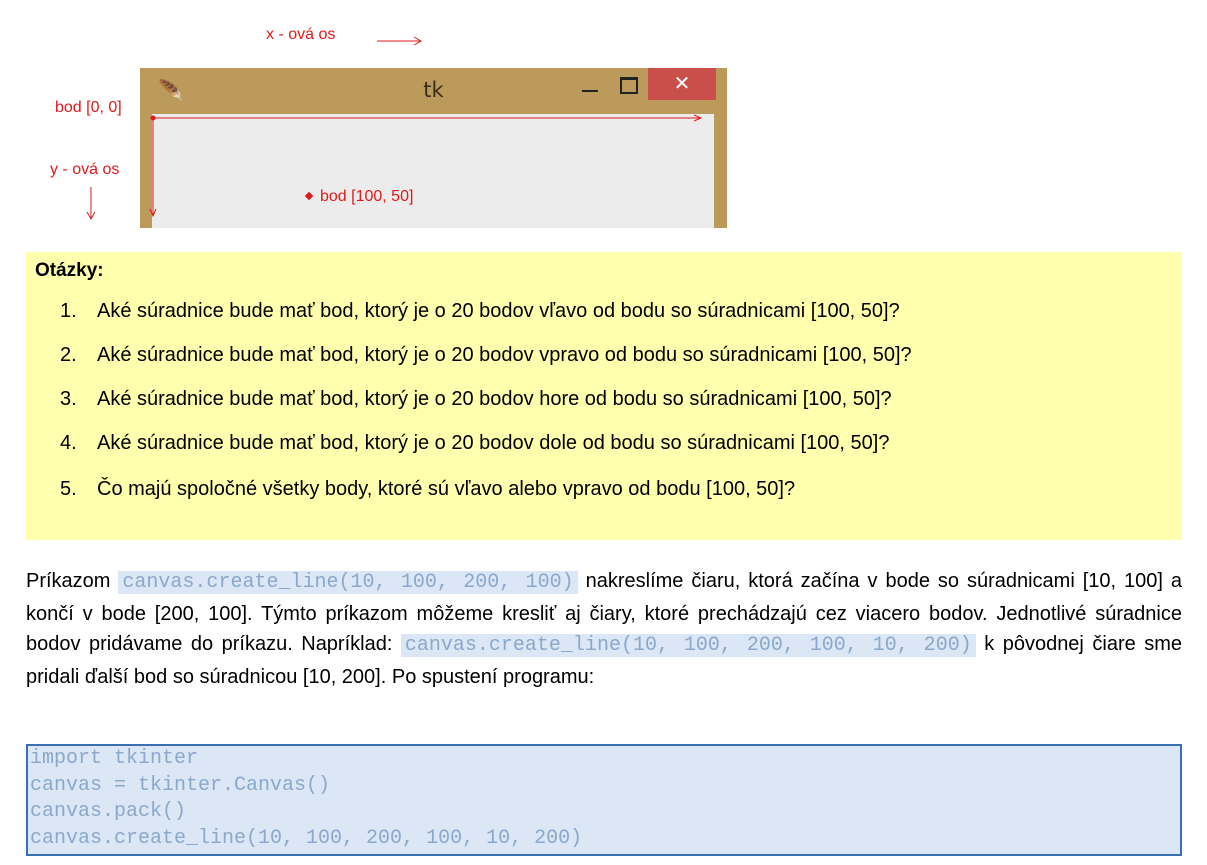 The width and height of the screenshot is (1207, 865). I want to click on canvas-y-axis, so click(153, 168).